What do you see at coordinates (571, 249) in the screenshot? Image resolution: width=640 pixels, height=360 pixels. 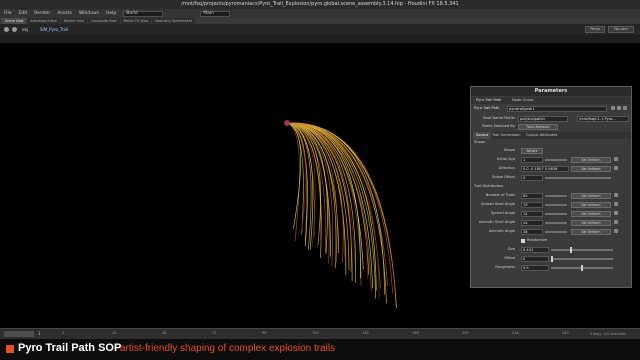 I see `size-slider-knob` at bounding box center [571, 249].